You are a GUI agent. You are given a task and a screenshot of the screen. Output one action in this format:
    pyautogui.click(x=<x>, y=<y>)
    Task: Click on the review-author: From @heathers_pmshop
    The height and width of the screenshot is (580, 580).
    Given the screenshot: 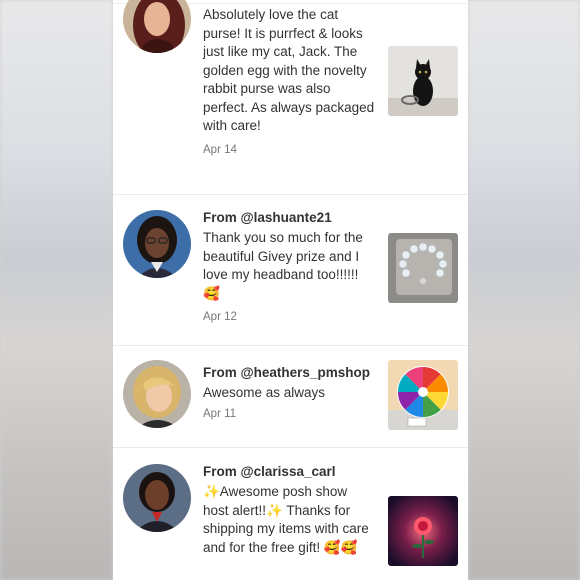 What is the action you would take?
    pyautogui.click(x=289, y=373)
    